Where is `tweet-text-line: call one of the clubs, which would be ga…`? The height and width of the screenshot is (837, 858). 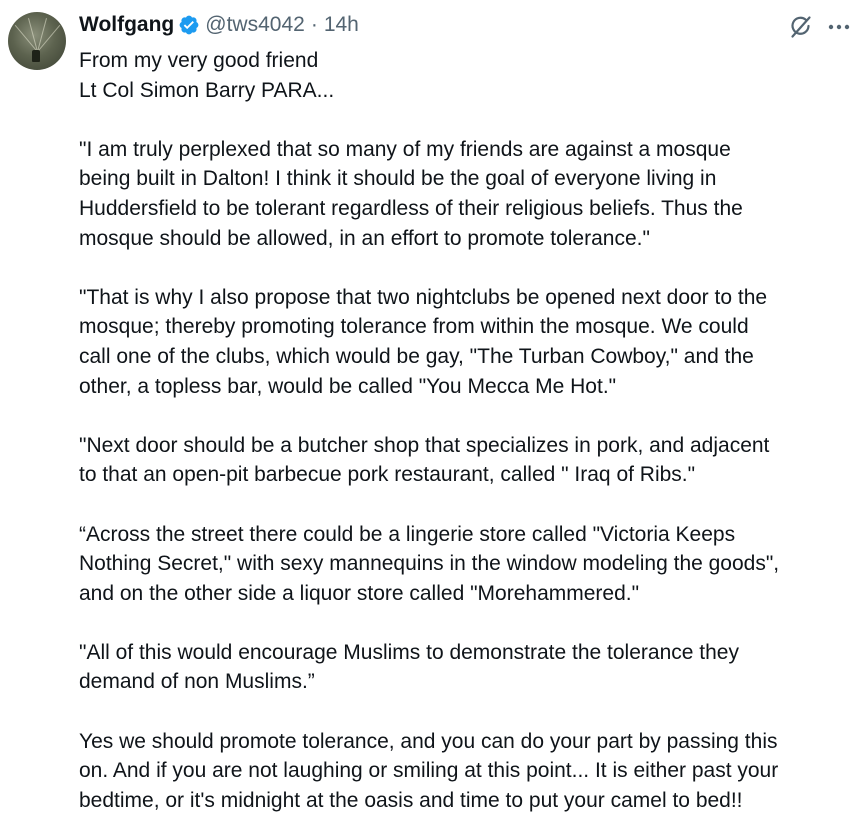 tweet-text-line: call one of the clubs, which would be ga… is located at coordinates (416, 356).